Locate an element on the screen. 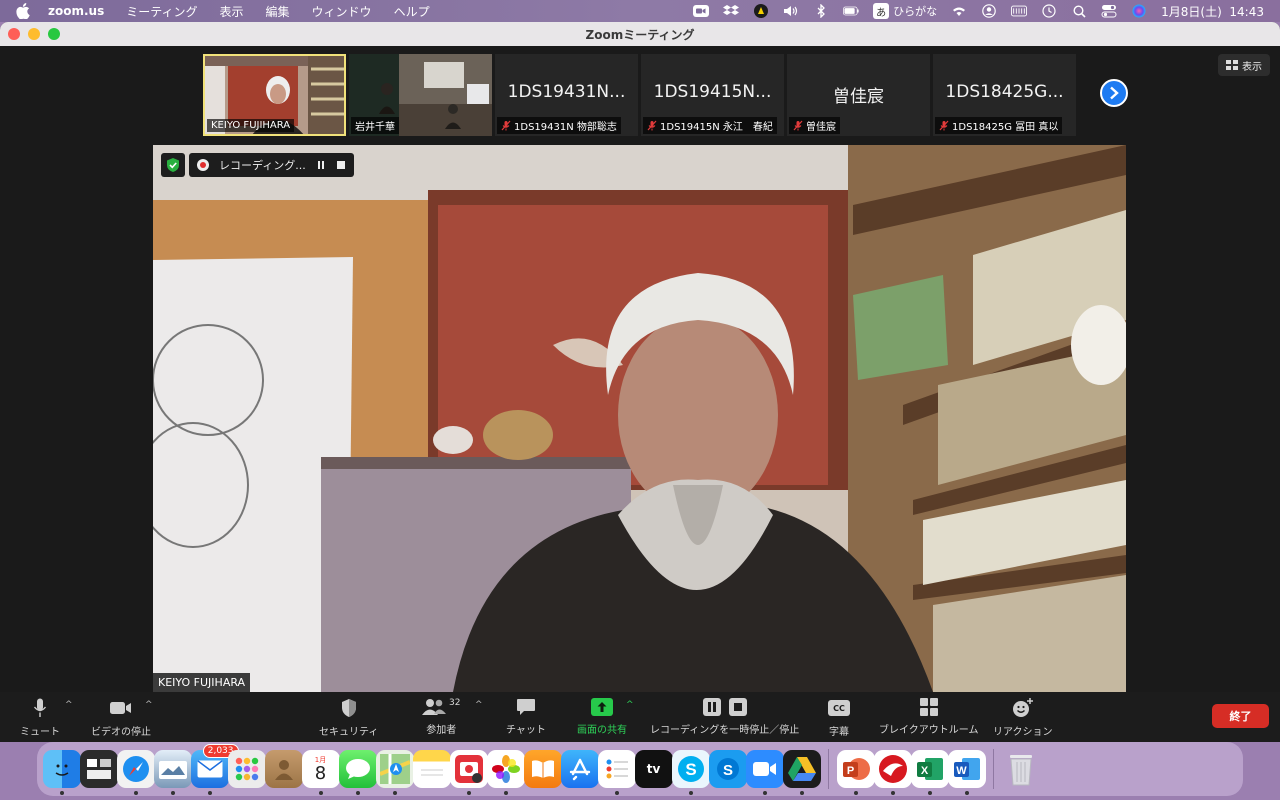 This screenshot has height=800, width=1280. security-button: セキュリティ is located at coordinates (348, 718).